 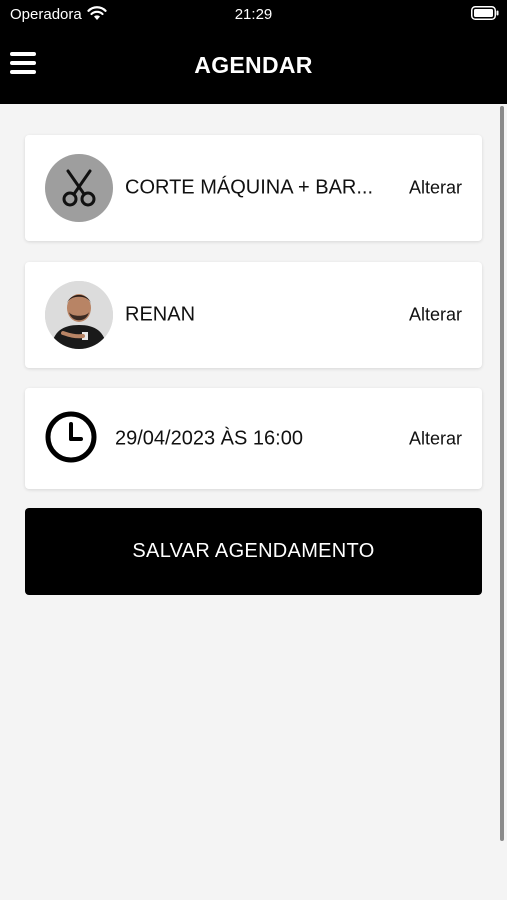 I want to click on battery-icon, so click(x=485, y=13).